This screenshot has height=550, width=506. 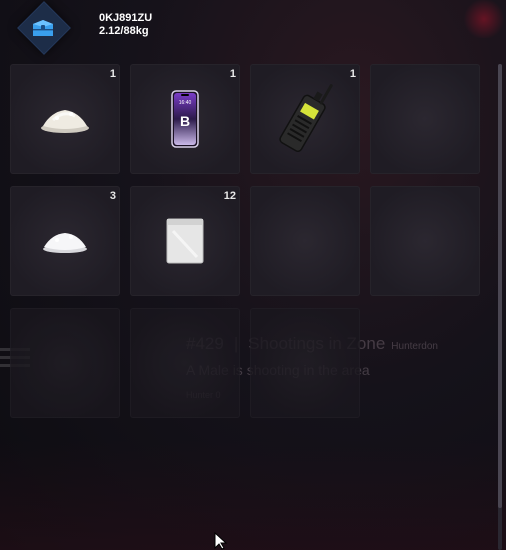 I want to click on inventory-slot-1: 1, so click(x=65, y=119).